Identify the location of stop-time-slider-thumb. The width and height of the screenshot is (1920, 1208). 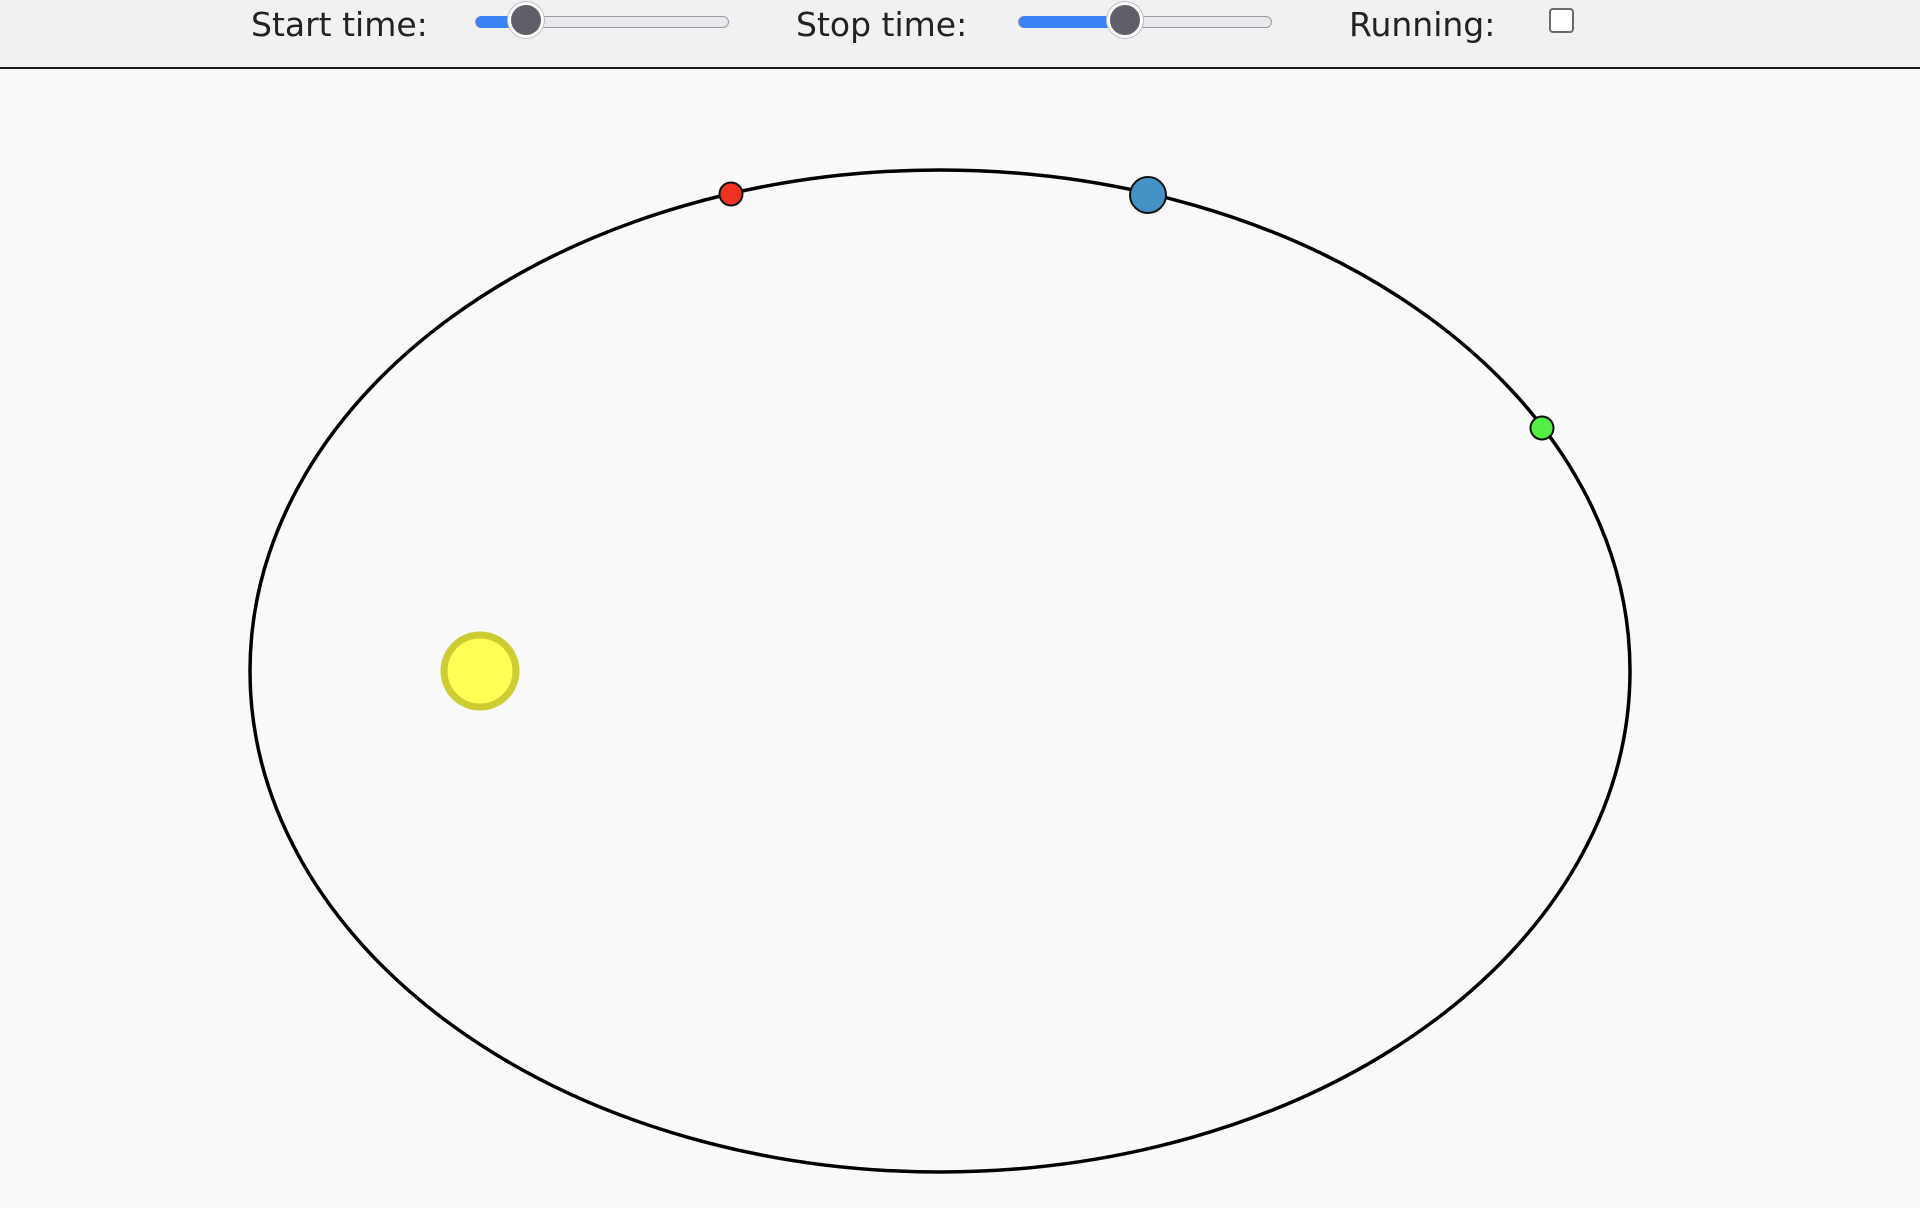
(1124, 20).